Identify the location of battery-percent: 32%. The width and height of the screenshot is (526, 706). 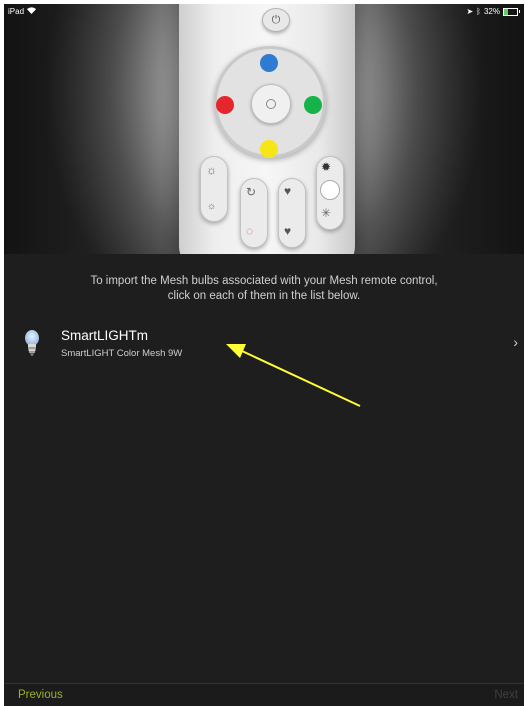
(491, 11).